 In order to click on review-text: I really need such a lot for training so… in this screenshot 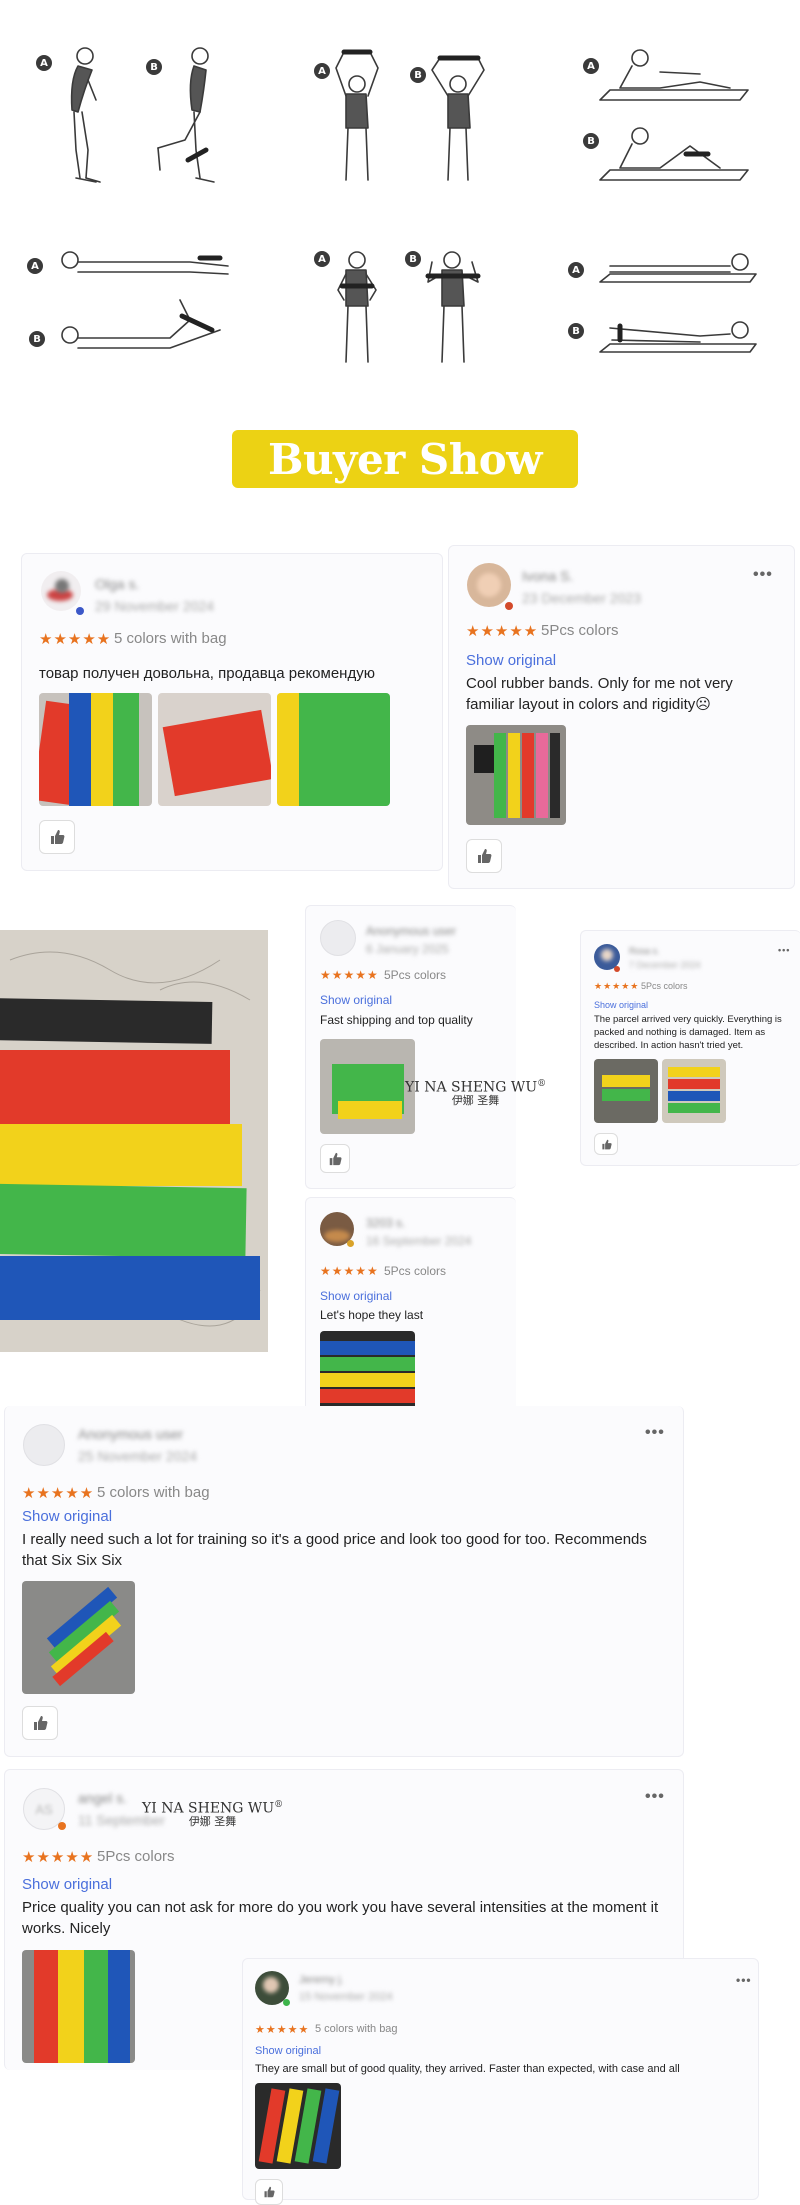, I will do `click(334, 1550)`.